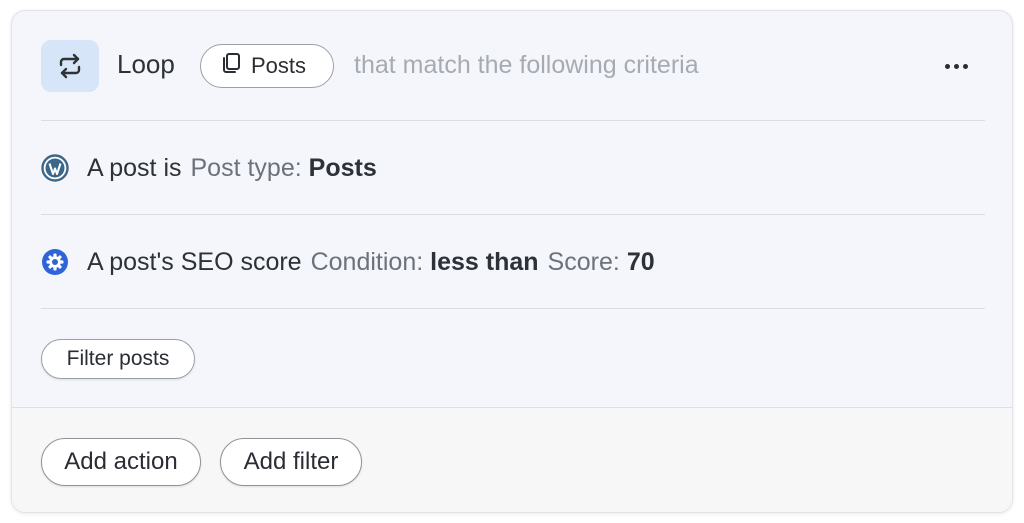 The height and width of the screenshot is (523, 1024). Describe the element at coordinates (134, 167) in the screenshot. I see `condition-subject: A post is` at that location.